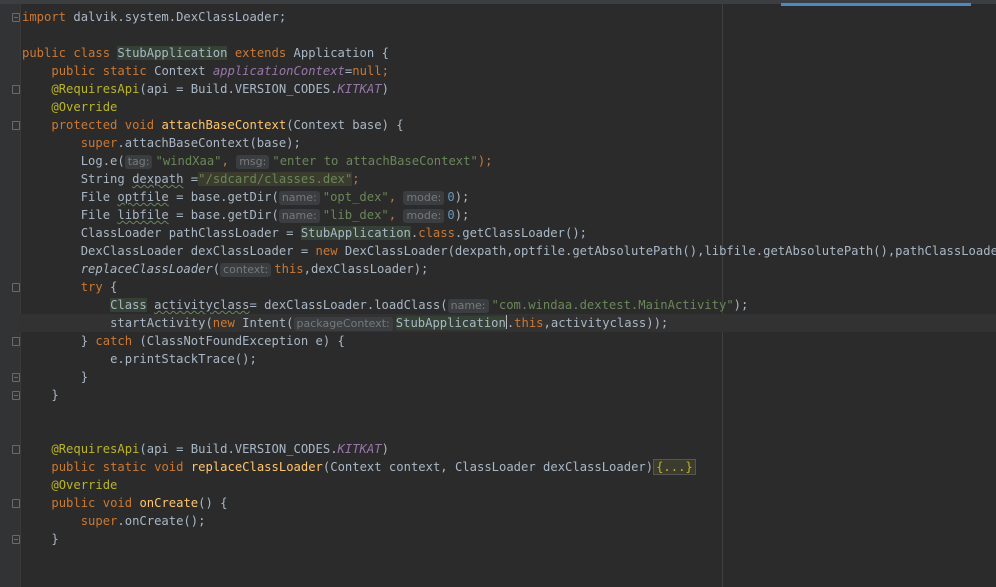 This screenshot has width=996, height=587. What do you see at coordinates (99, 521) in the screenshot?
I see `keyword: super` at bounding box center [99, 521].